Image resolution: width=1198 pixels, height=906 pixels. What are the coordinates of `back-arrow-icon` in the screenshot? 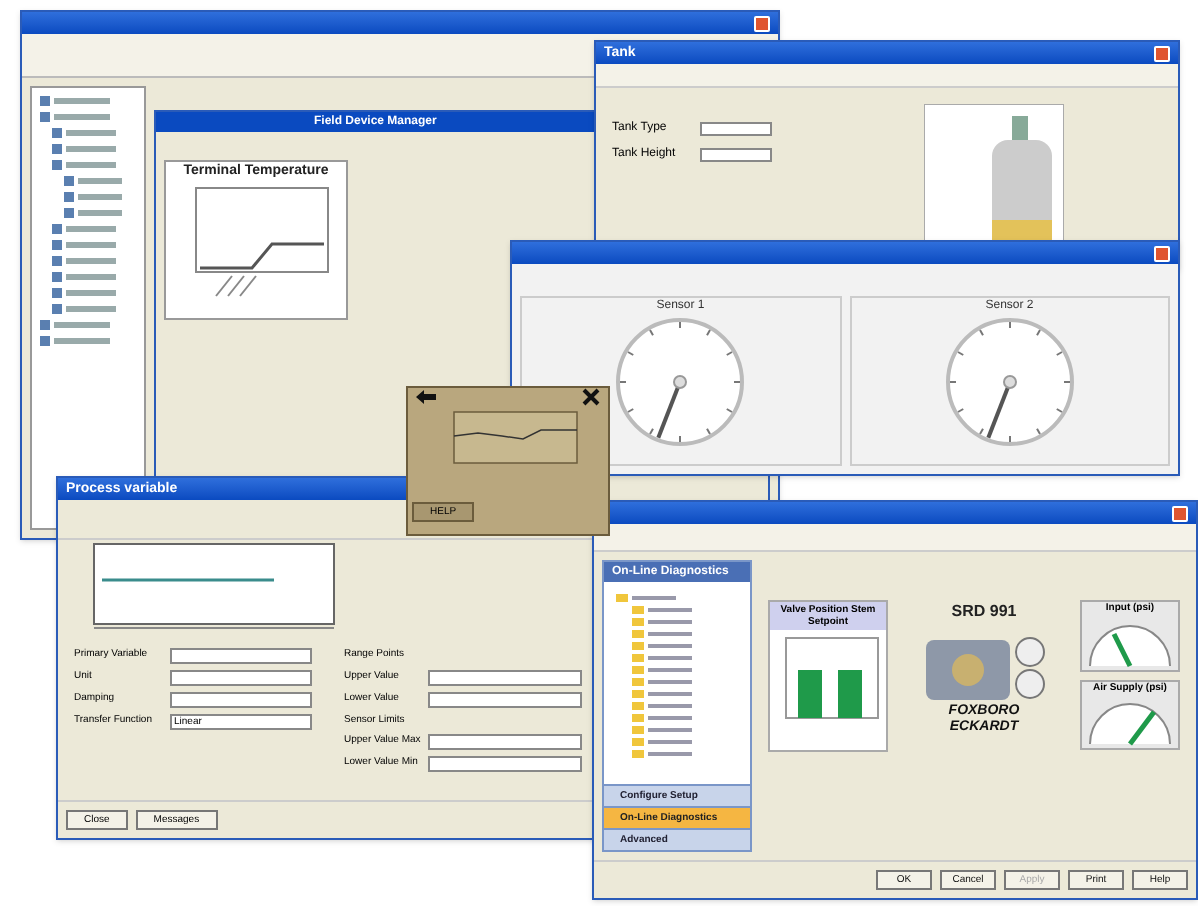 It's located at (426, 397).